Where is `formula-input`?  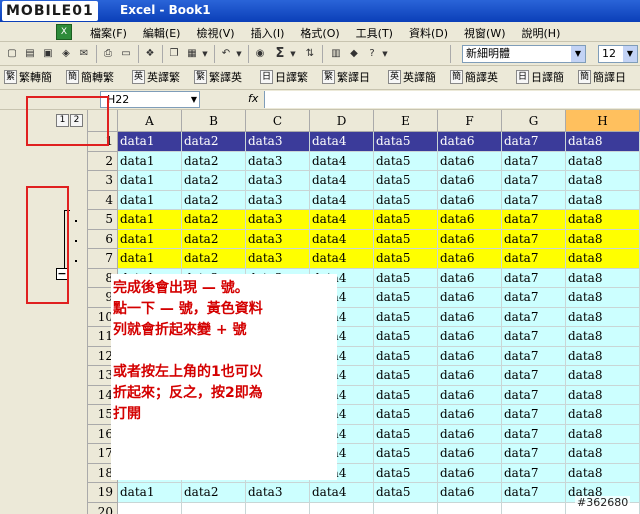
formula-input is located at coordinates (452, 99).